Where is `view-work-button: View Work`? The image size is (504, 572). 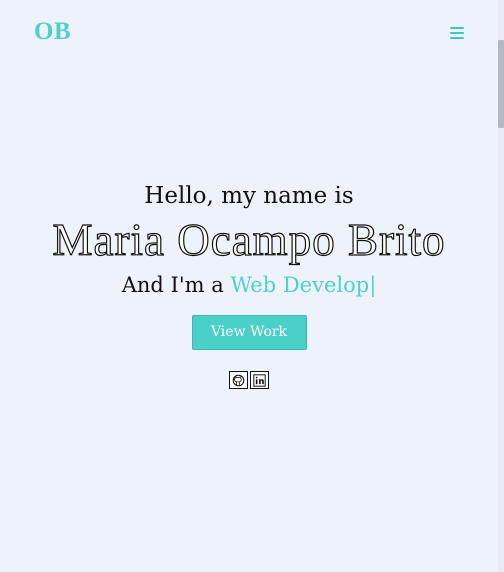
view-work-button: View Work is located at coordinates (249, 332).